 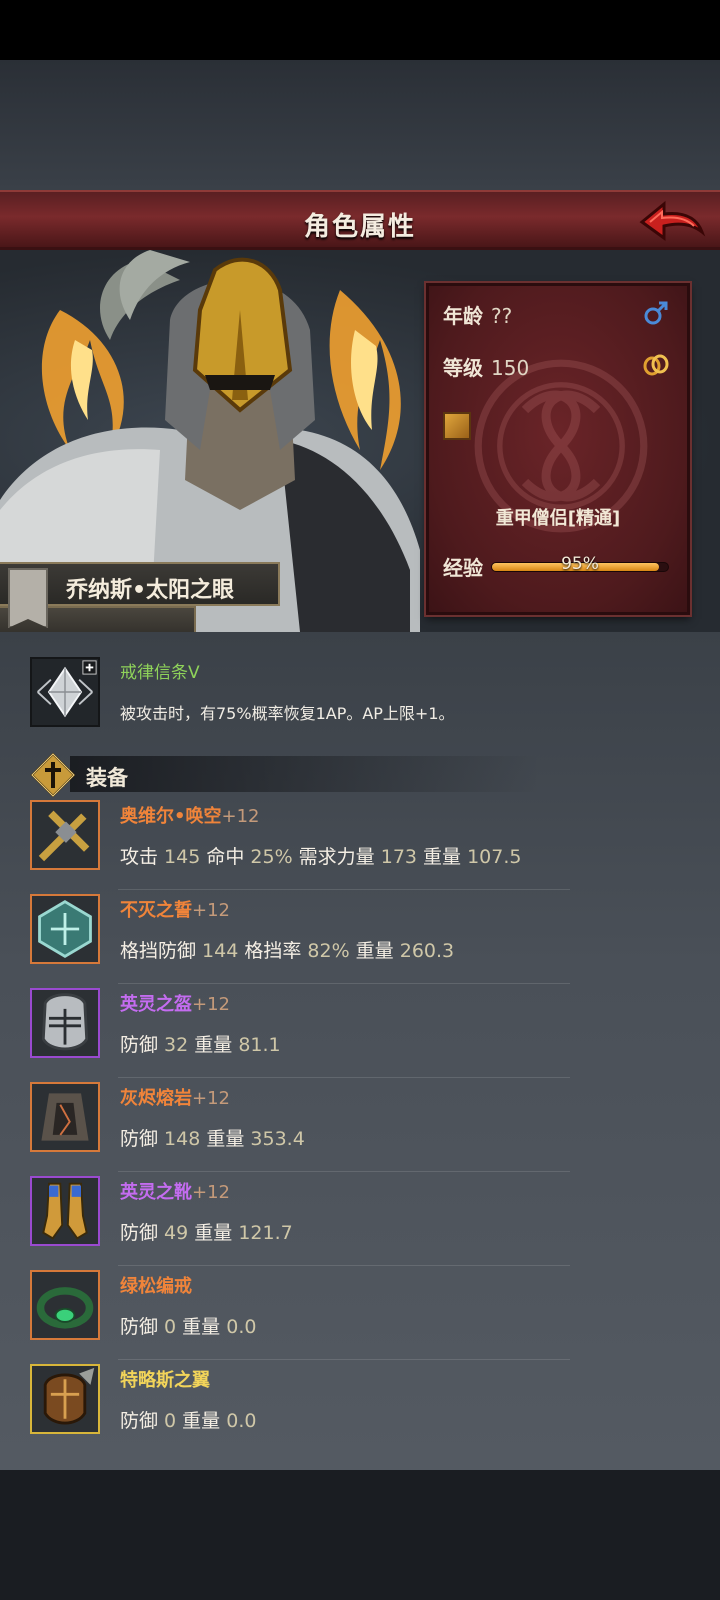 What do you see at coordinates (360, 1219) in the screenshot?
I see `equipment-item: 英灵之靴+12 防御 49 重量 121.7` at bounding box center [360, 1219].